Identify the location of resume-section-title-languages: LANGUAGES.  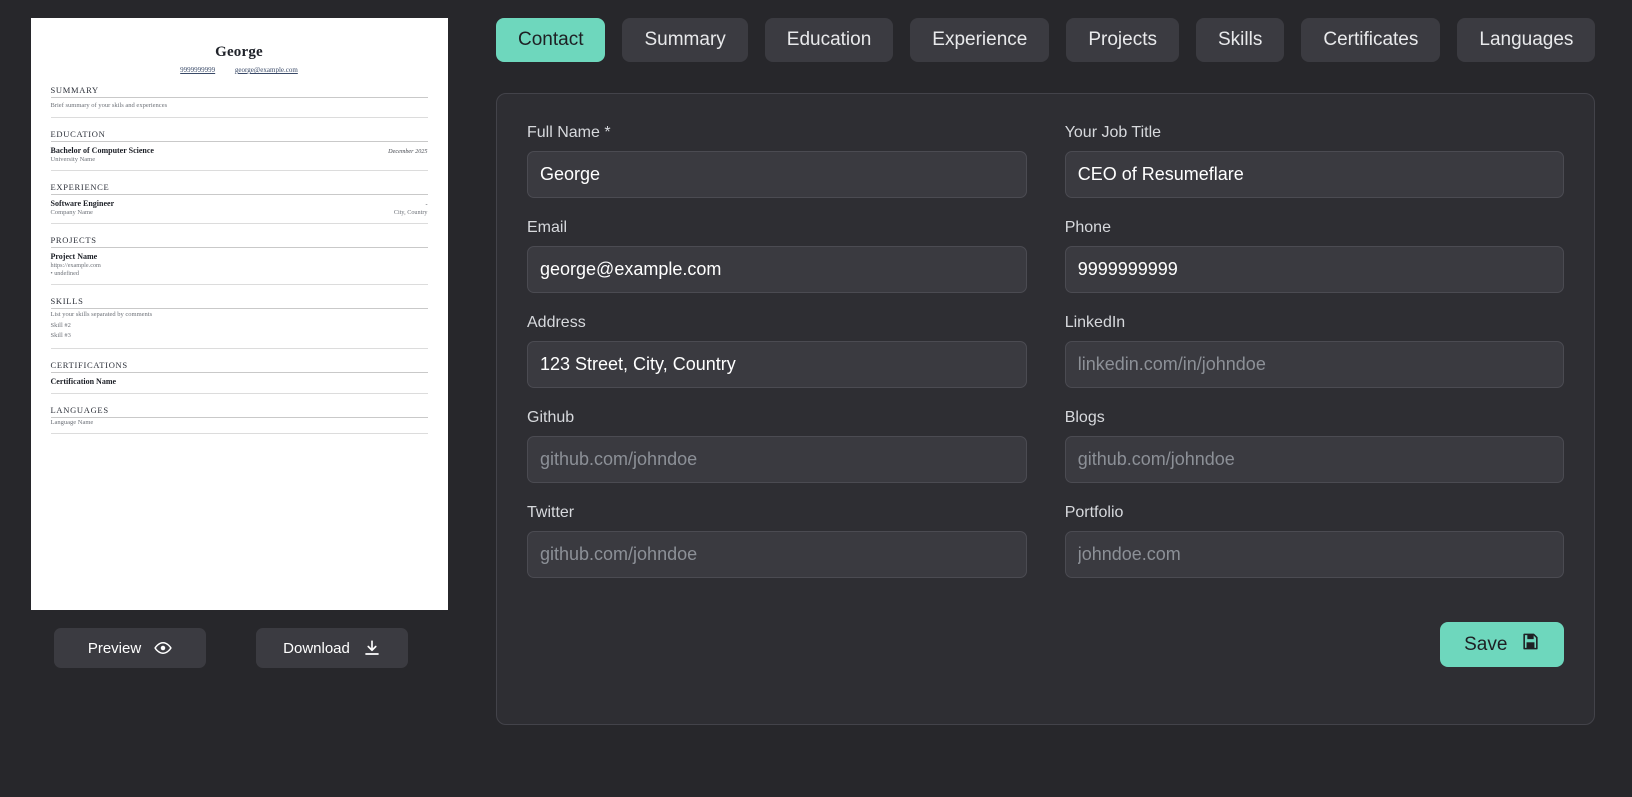
(239, 411).